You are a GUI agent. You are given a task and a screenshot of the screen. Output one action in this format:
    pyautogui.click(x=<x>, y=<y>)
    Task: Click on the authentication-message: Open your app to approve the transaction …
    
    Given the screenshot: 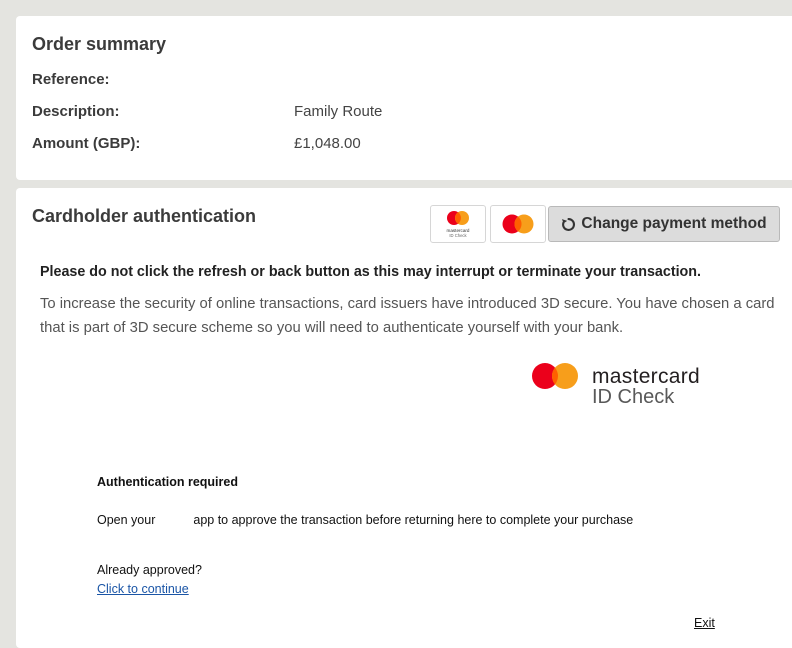 What is the action you would take?
    pyautogui.click(x=365, y=520)
    